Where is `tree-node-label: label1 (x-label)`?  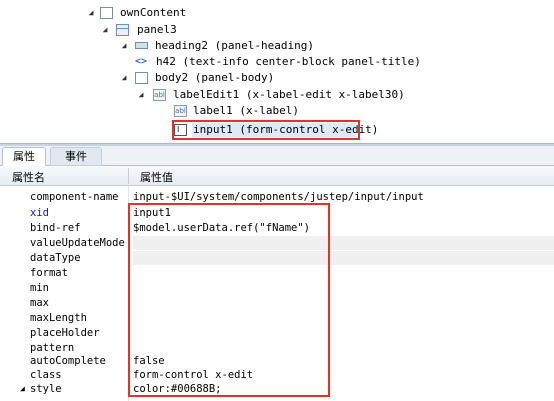
tree-node-label: label1 (x-label) is located at coordinates (246, 110).